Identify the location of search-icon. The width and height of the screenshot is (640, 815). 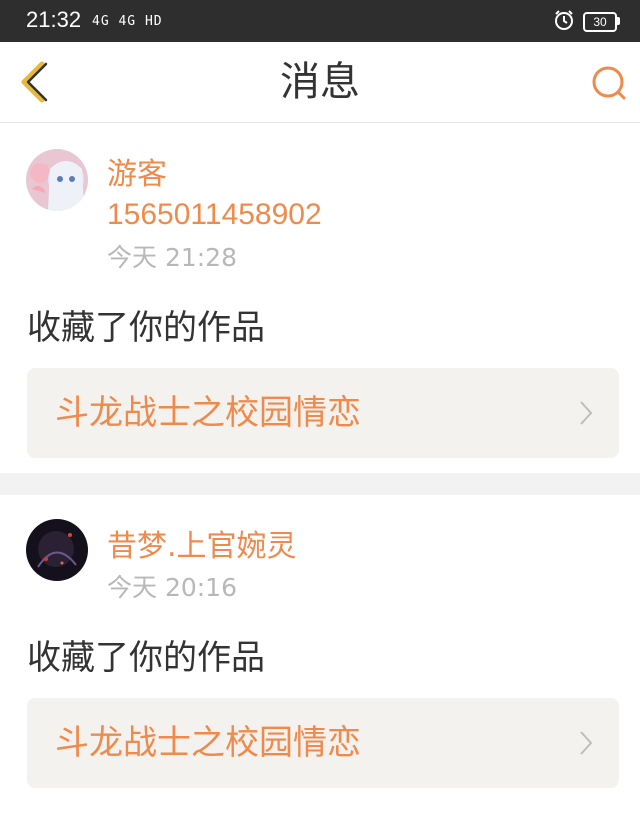
(610, 84).